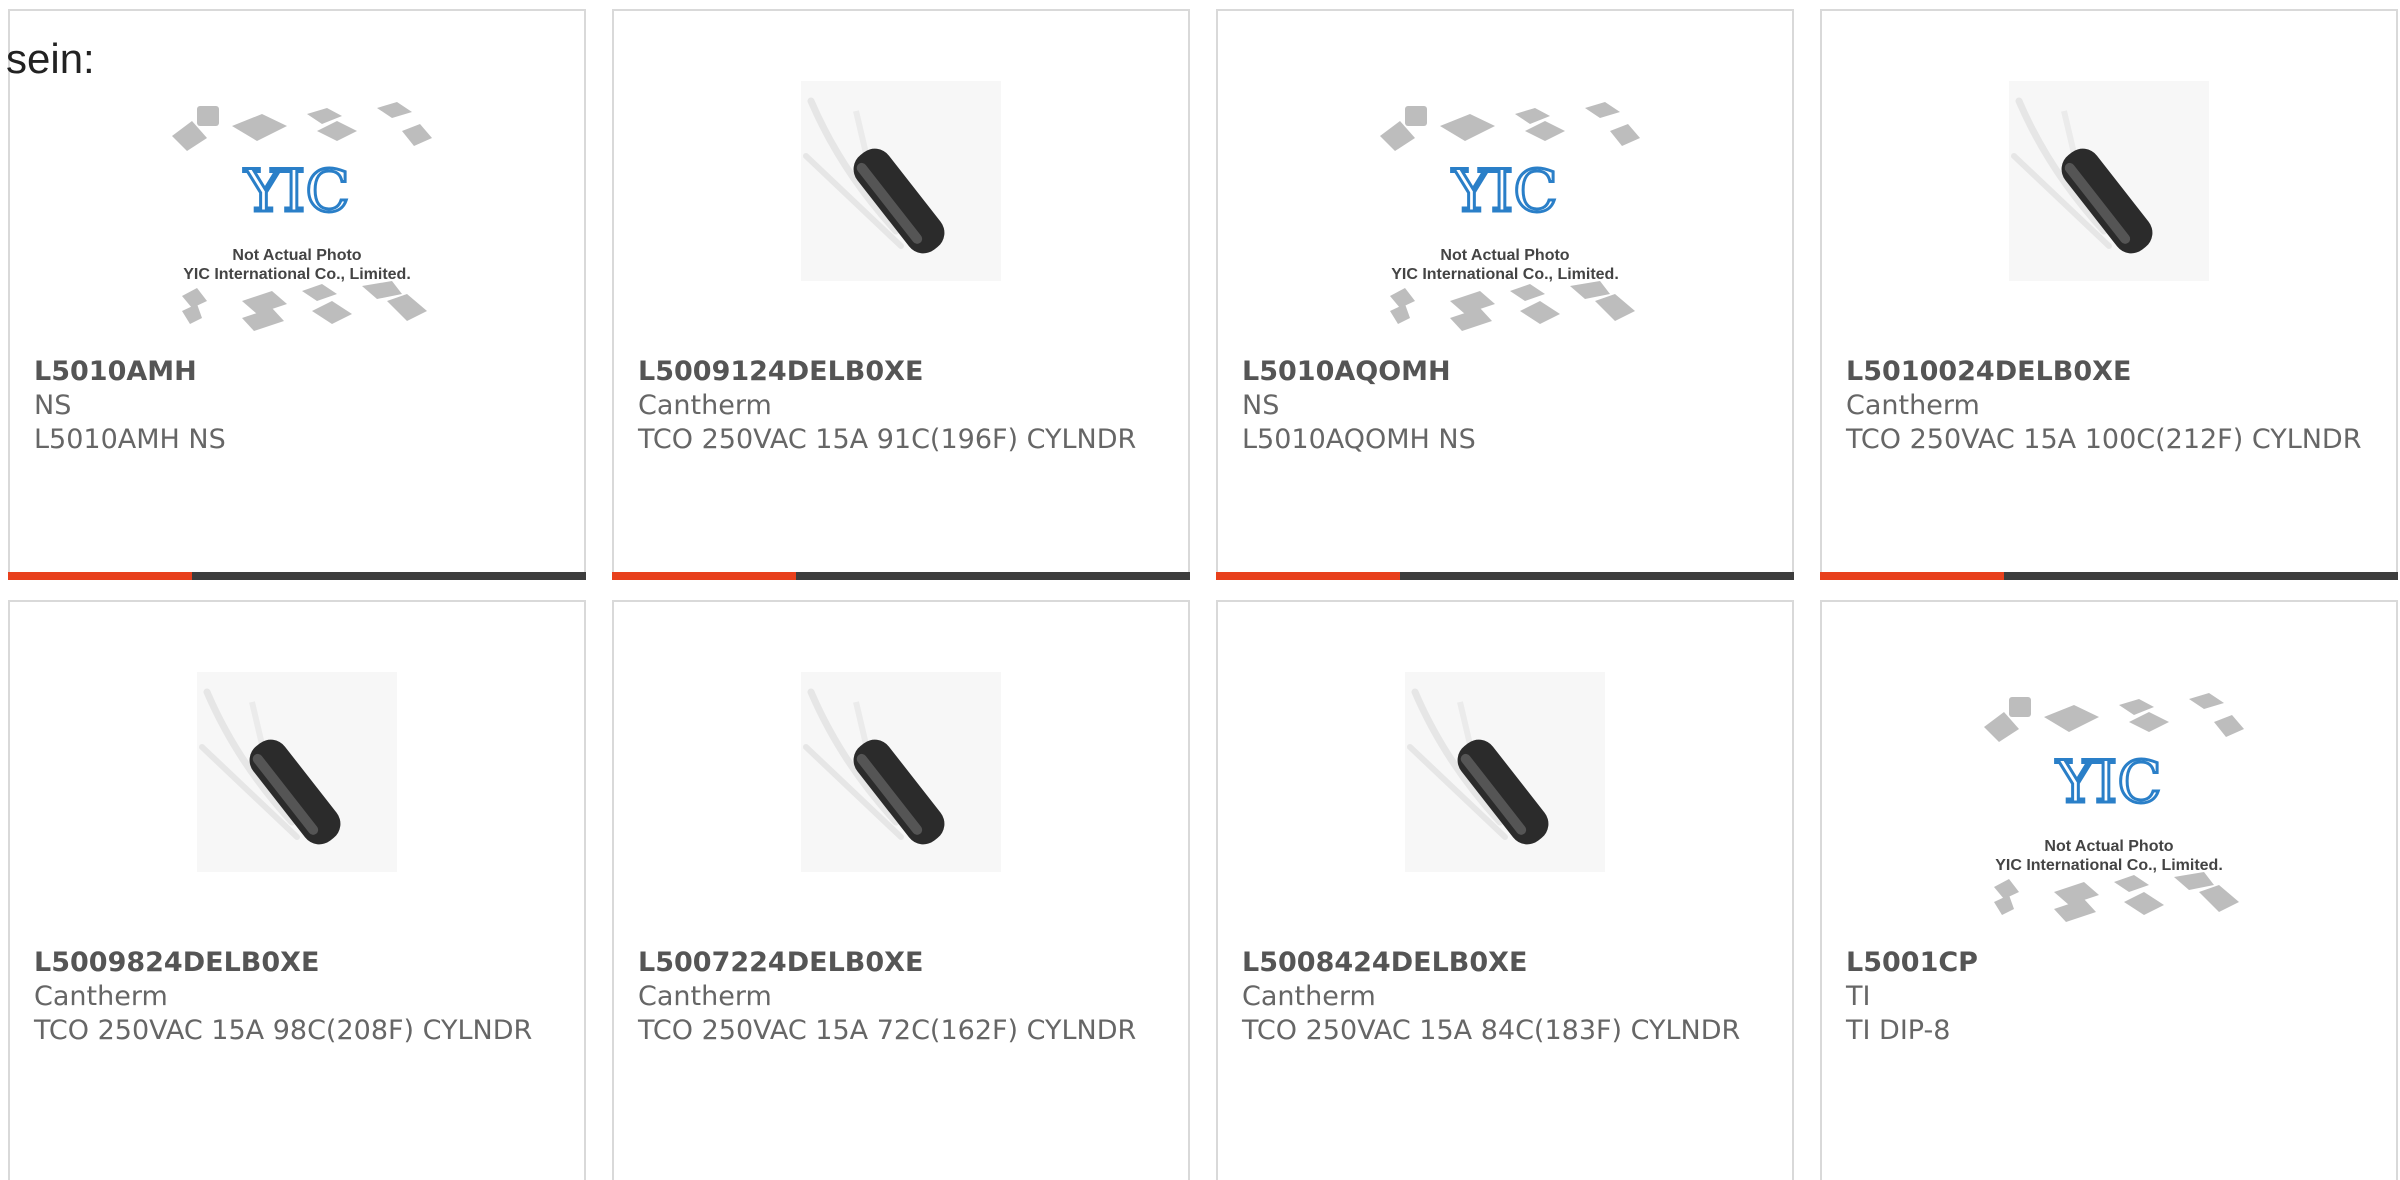 The image size is (2400, 1180). I want to click on description: TCO 250VAC 15A 84C(183F) CYLNDR, so click(1491, 1030).